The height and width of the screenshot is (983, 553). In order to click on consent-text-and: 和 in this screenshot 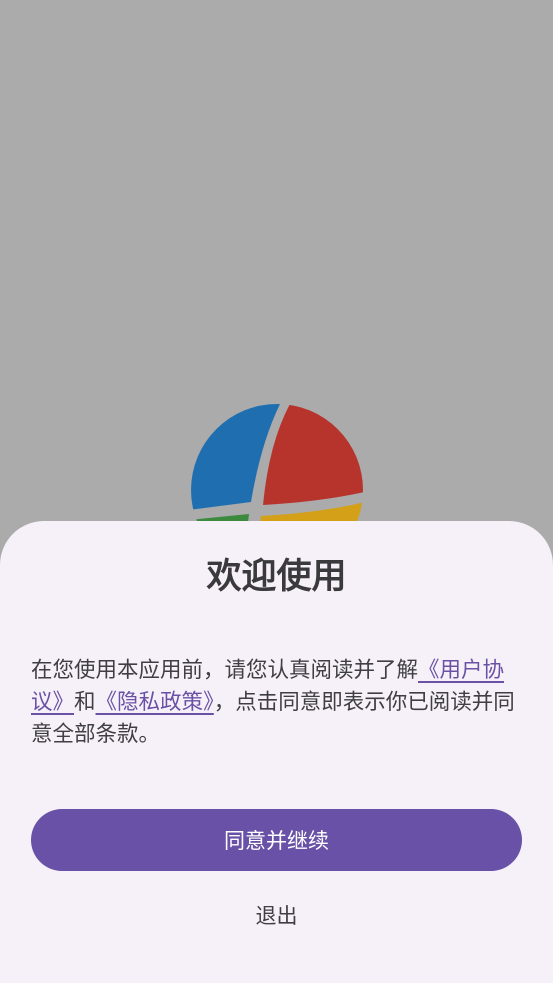, I will do `click(85, 702)`.